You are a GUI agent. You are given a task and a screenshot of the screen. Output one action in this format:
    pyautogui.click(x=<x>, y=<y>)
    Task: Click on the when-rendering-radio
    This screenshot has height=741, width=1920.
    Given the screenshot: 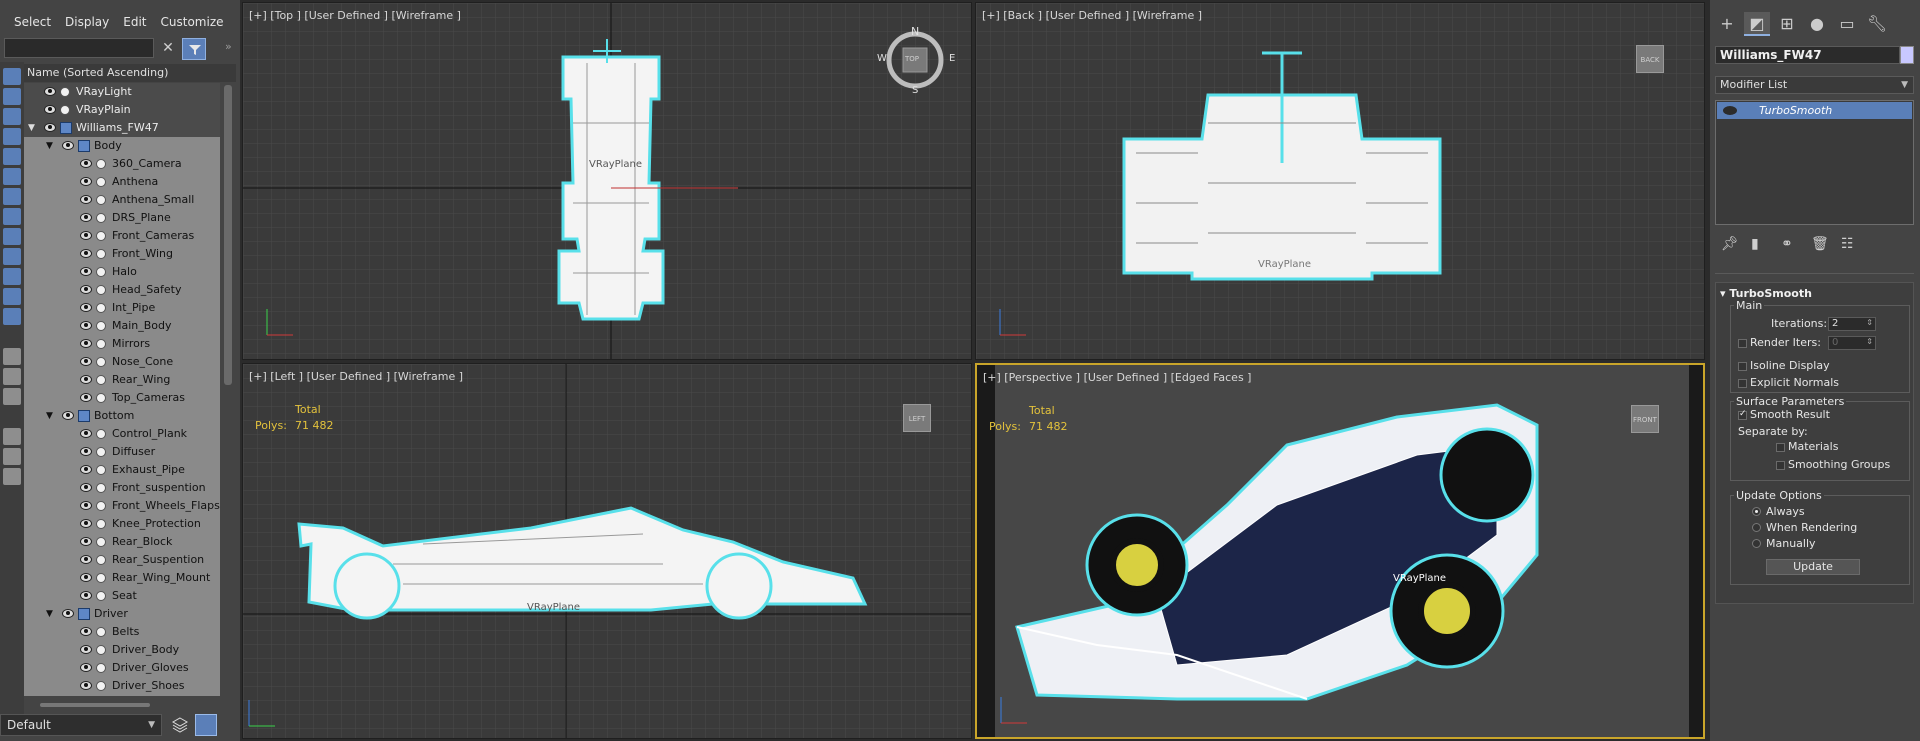 What is the action you would take?
    pyautogui.click(x=1756, y=527)
    